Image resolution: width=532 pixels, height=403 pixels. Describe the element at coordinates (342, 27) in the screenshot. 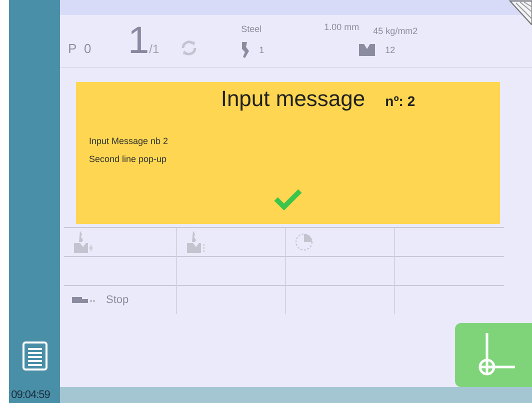

I see `thickness-value: 1.00 mm` at that location.